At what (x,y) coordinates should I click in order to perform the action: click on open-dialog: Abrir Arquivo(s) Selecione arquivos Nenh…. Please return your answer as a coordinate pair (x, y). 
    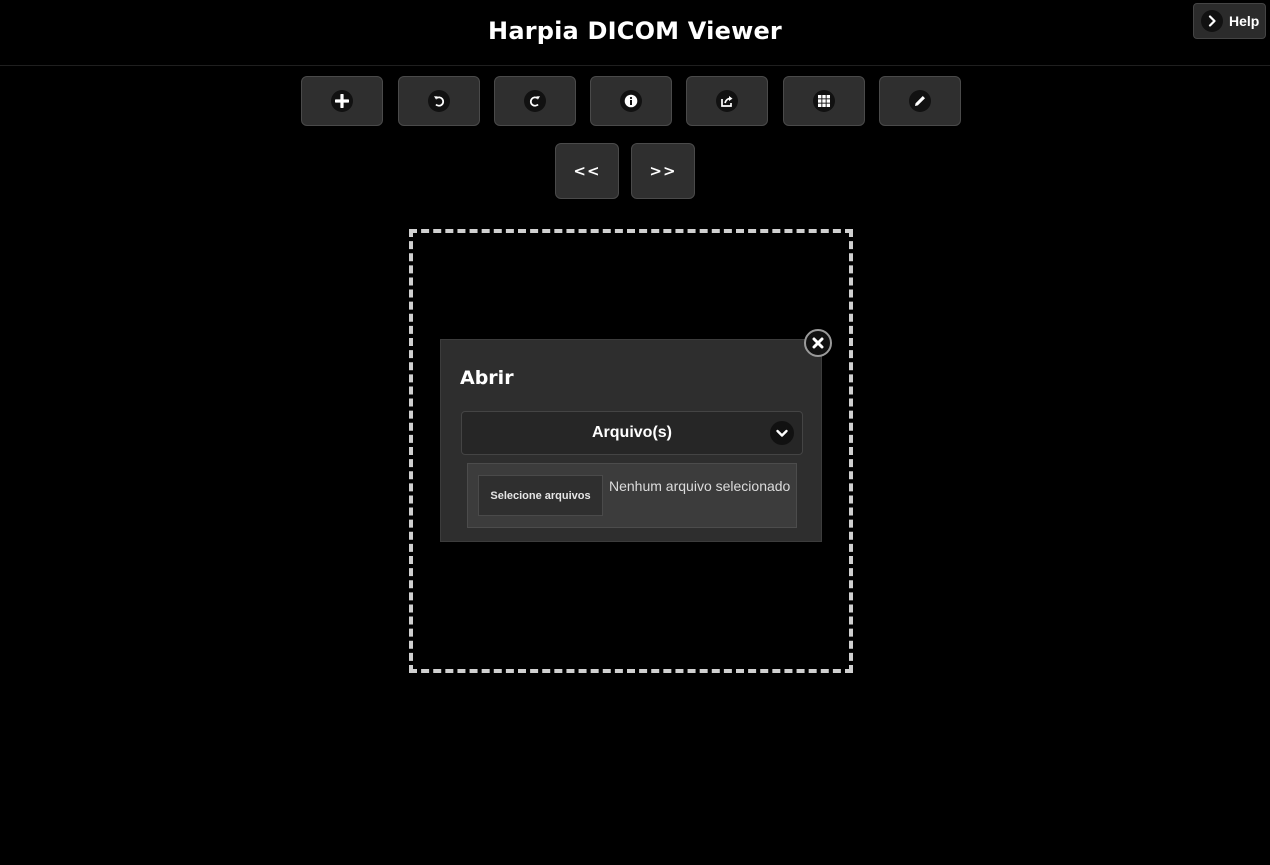
    Looking at the image, I should click on (631, 440).